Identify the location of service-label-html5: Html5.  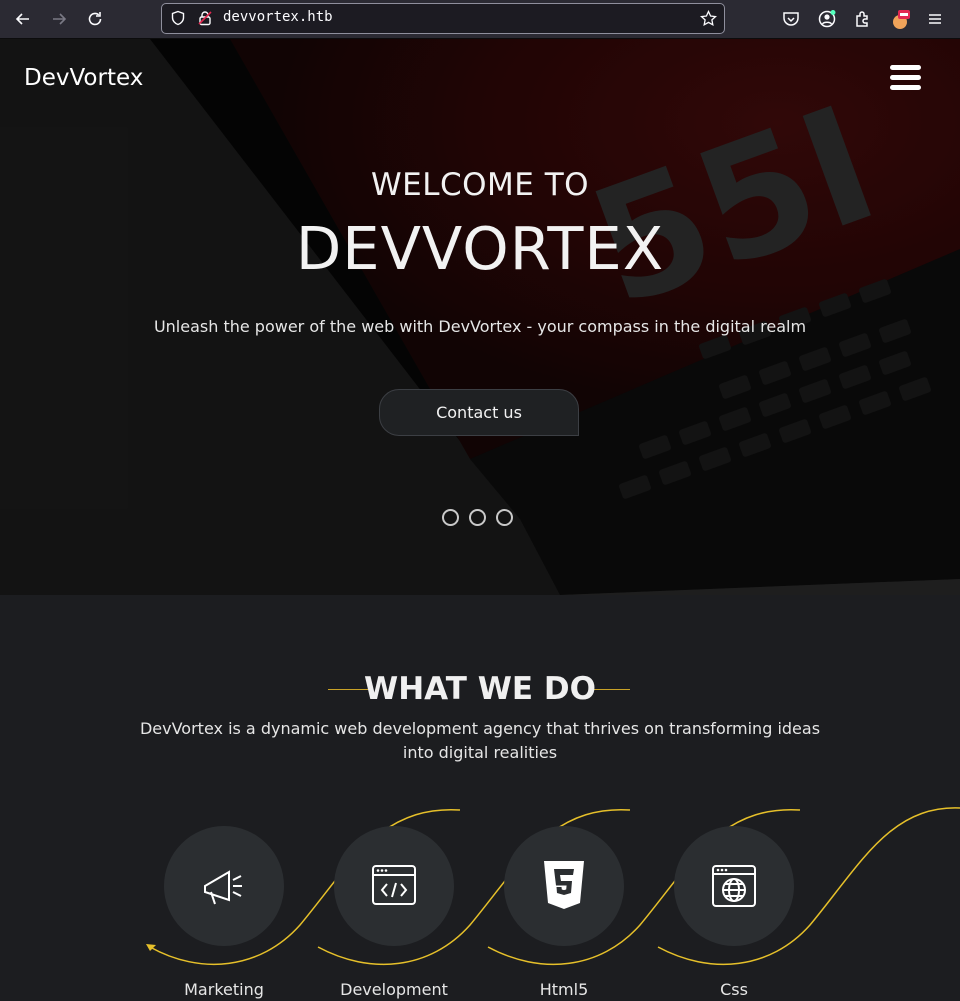
(564, 989).